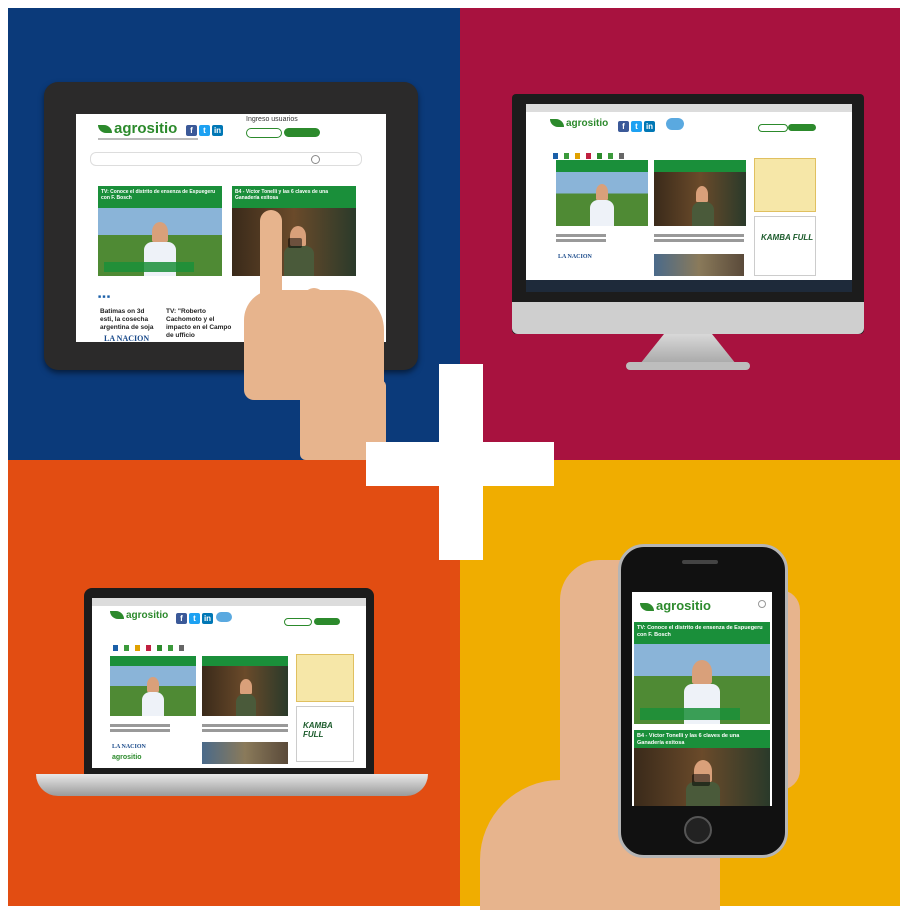 The image size is (908, 914). I want to click on twitter-icon: t, so click(204, 131).